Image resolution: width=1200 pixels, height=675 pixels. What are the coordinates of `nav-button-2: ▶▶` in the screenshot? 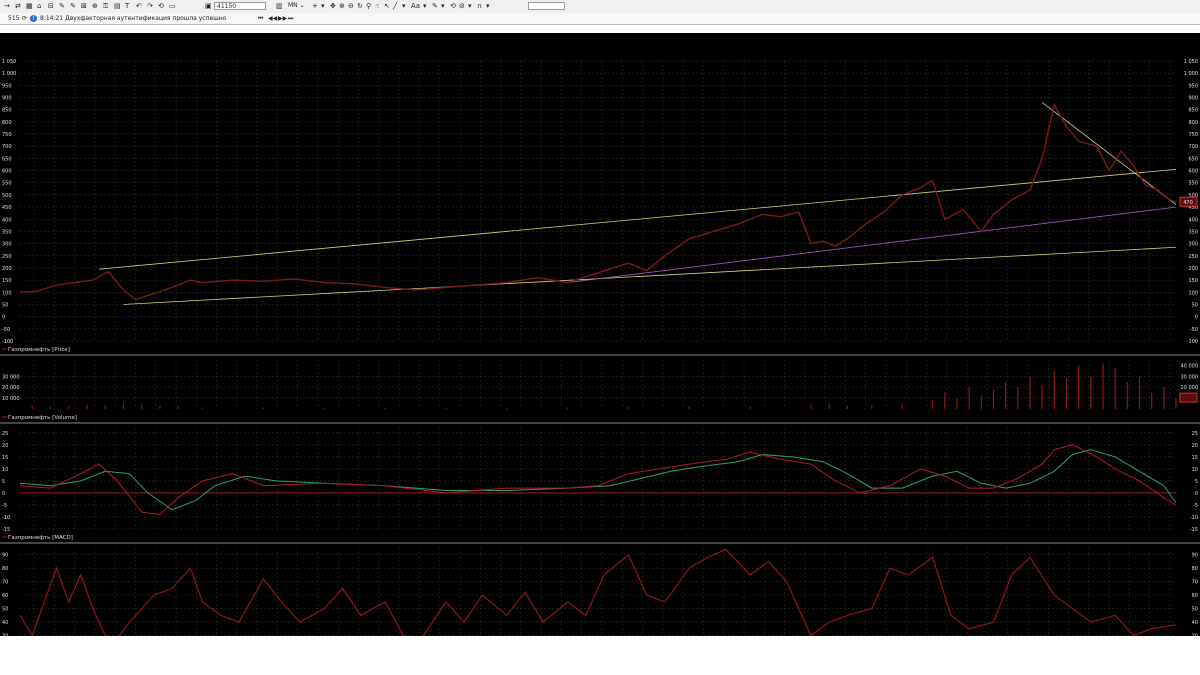 It's located at (282, 18).